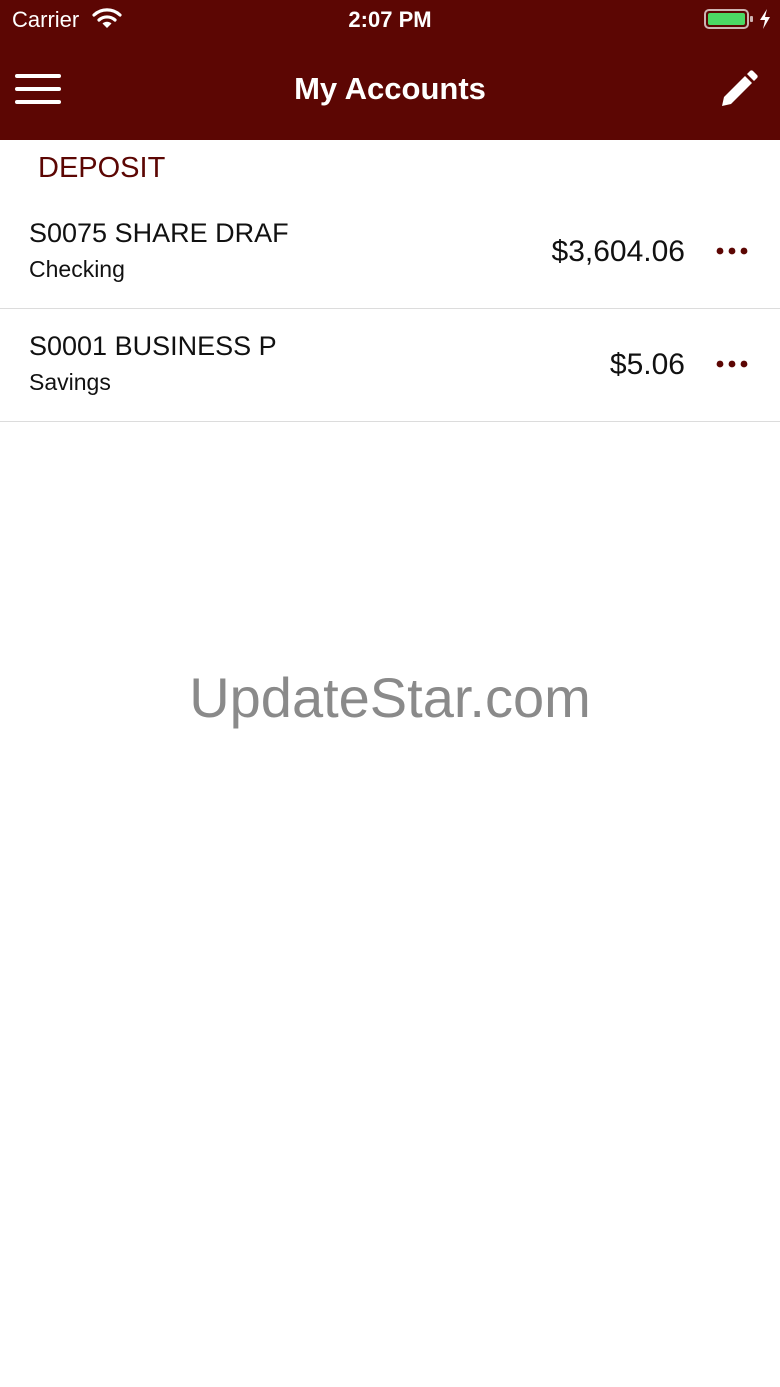  What do you see at coordinates (618, 251) in the screenshot?
I see `account-balance: $3,604.06` at bounding box center [618, 251].